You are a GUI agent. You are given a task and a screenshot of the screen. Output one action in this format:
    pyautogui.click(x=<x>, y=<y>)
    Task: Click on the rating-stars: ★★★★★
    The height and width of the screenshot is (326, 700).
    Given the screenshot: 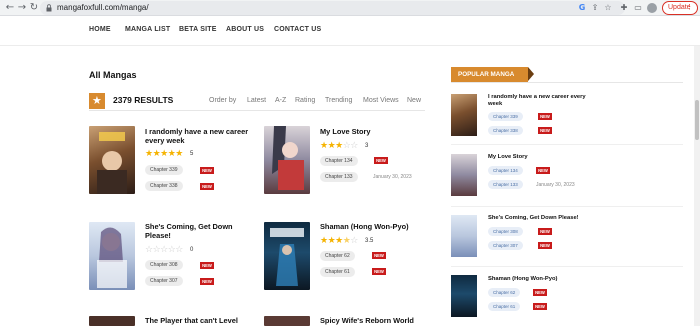 What is the action you would take?
    pyautogui.click(x=164, y=154)
    